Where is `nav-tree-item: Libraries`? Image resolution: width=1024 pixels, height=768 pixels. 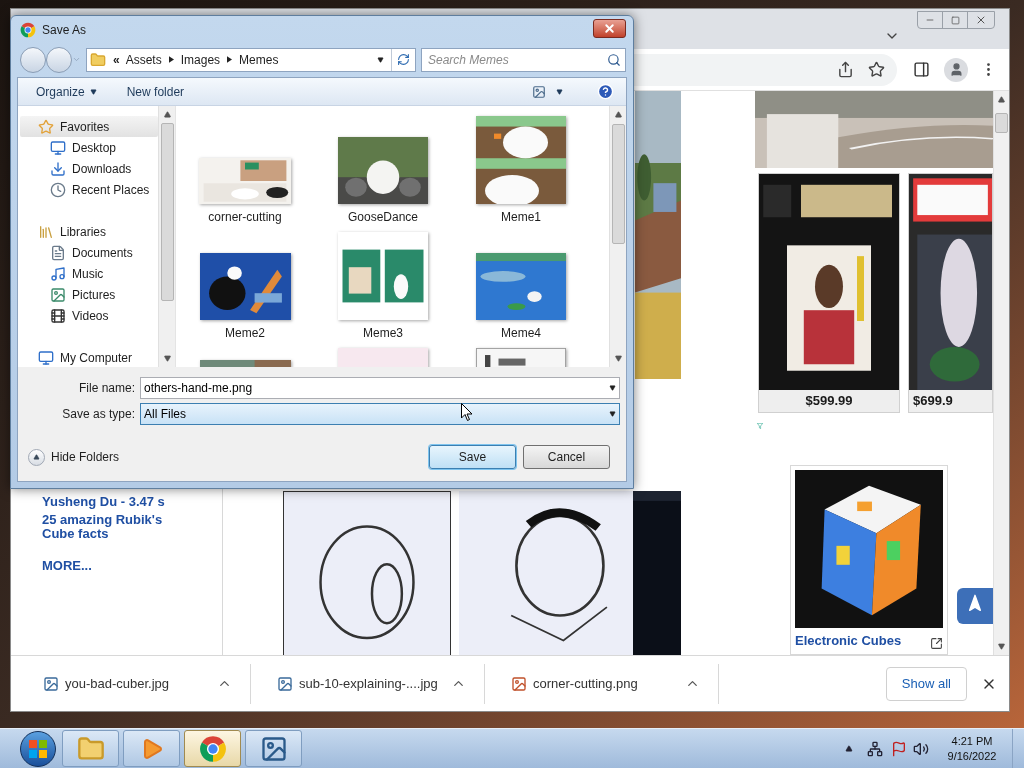 nav-tree-item: Libraries is located at coordinates (89, 231).